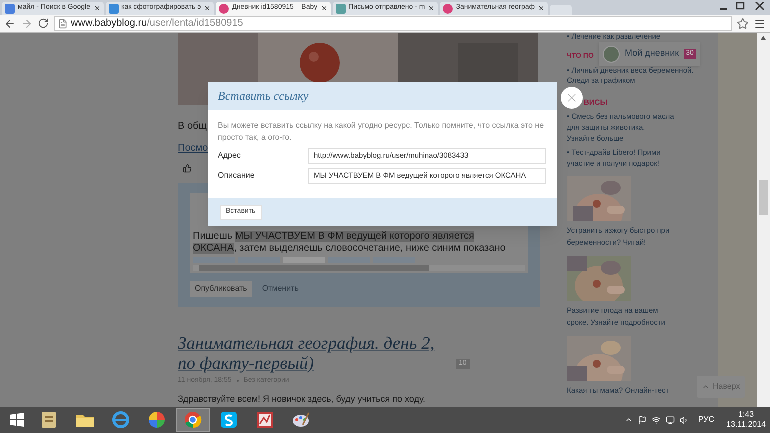 The image size is (770, 433). Describe the element at coordinates (763, 220) in the screenshot. I see `vertical-scrollbar` at that location.